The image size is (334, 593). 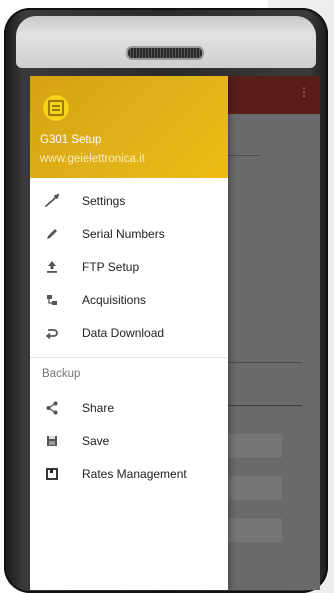 I want to click on upload-icon, so click(x=52, y=267).